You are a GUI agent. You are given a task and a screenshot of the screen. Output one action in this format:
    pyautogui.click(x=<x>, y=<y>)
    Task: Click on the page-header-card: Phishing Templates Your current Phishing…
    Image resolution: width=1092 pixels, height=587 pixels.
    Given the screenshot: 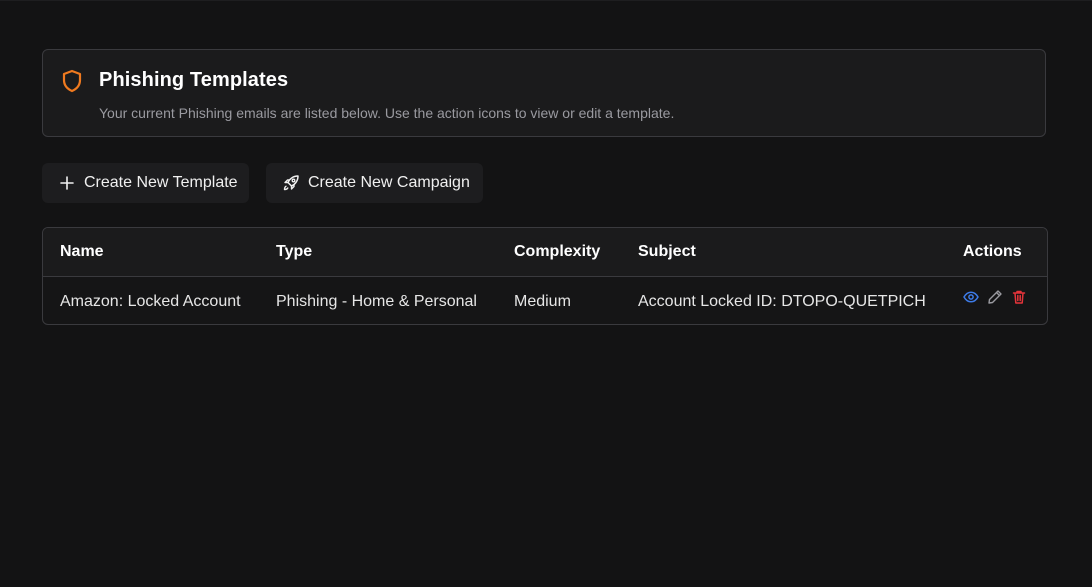 What is the action you would take?
    pyautogui.click(x=544, y=93)
    